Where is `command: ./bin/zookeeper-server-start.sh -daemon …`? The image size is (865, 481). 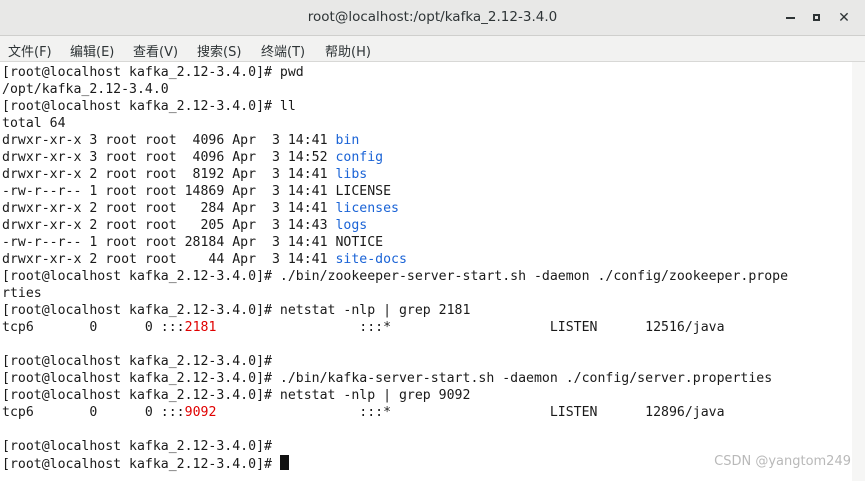
command: ./bin/zookeeper-server-start.sh -daemon … is located at coordinates (534, 276).